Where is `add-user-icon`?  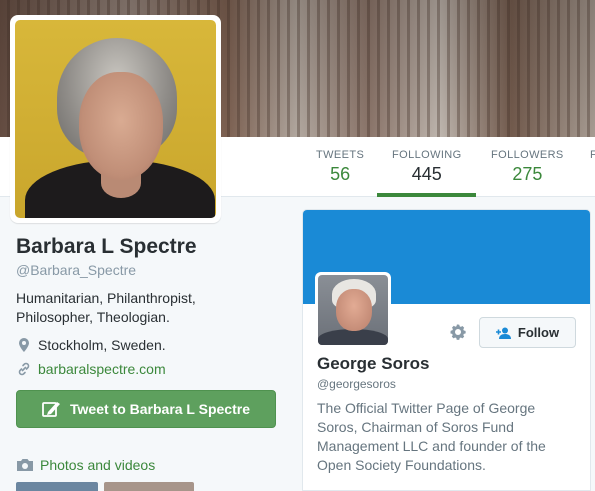
add-user-icon is located at coordinates (503, 333).